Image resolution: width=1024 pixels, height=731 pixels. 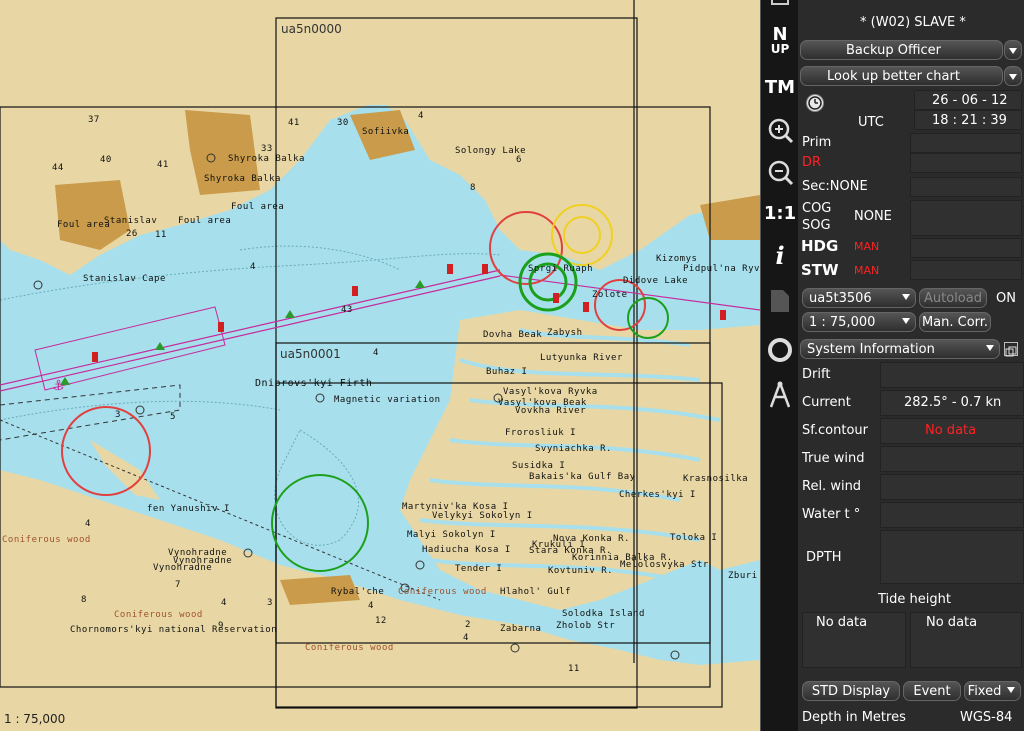 I want to click on cell-label-ua5n0001: ua5n0001, so click(x=310, y=354).